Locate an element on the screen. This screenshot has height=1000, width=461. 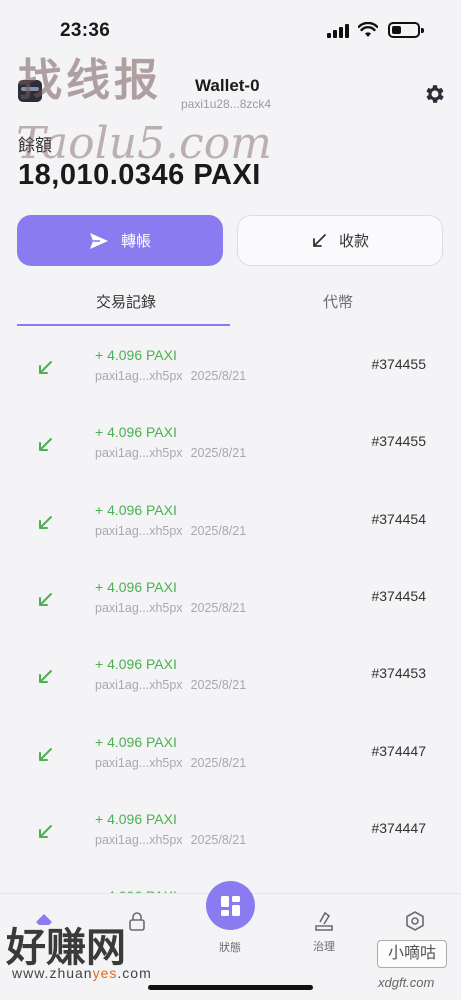
send-button: 轉帳 is located at coordinates (120, 240).